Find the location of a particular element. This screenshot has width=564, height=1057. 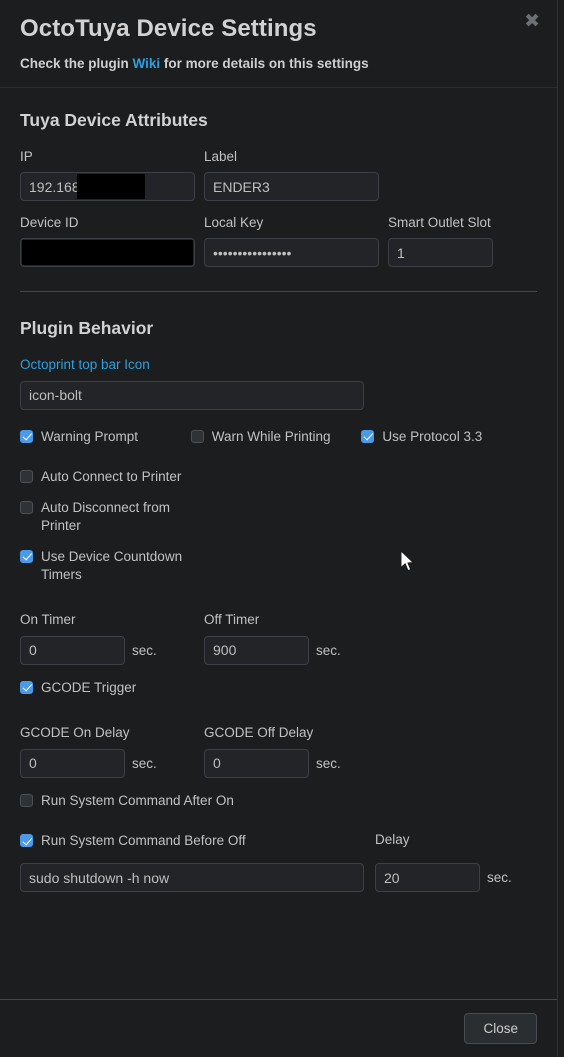

label-gcode-off-delay: GCODE Off Delay is located at coordinates (259, 733).